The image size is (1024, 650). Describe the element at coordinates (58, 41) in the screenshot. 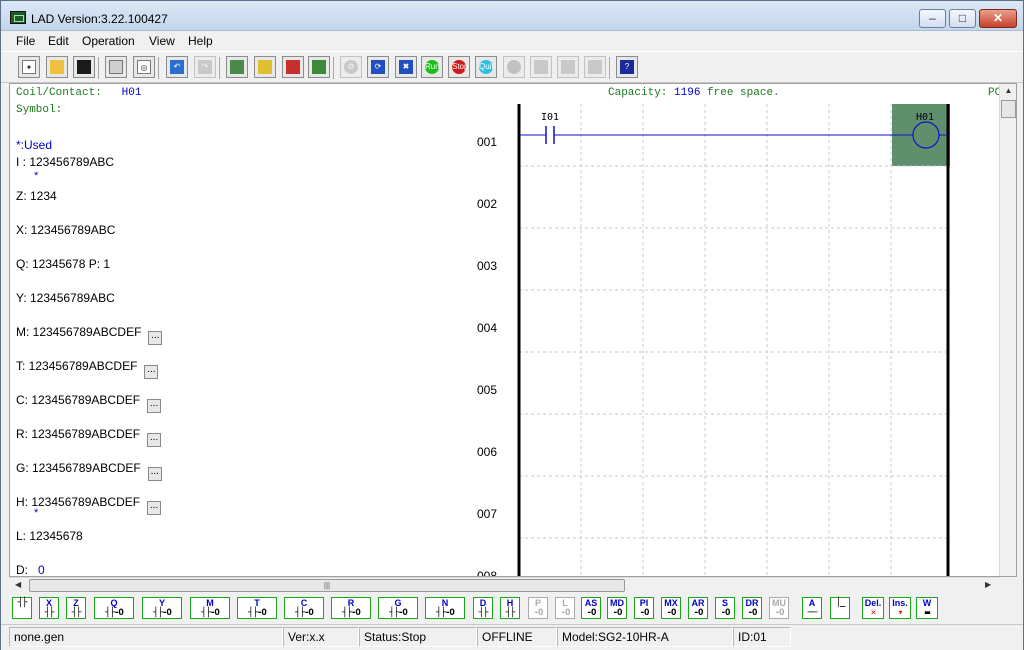

I see `menu-edit: Edit` at that location.